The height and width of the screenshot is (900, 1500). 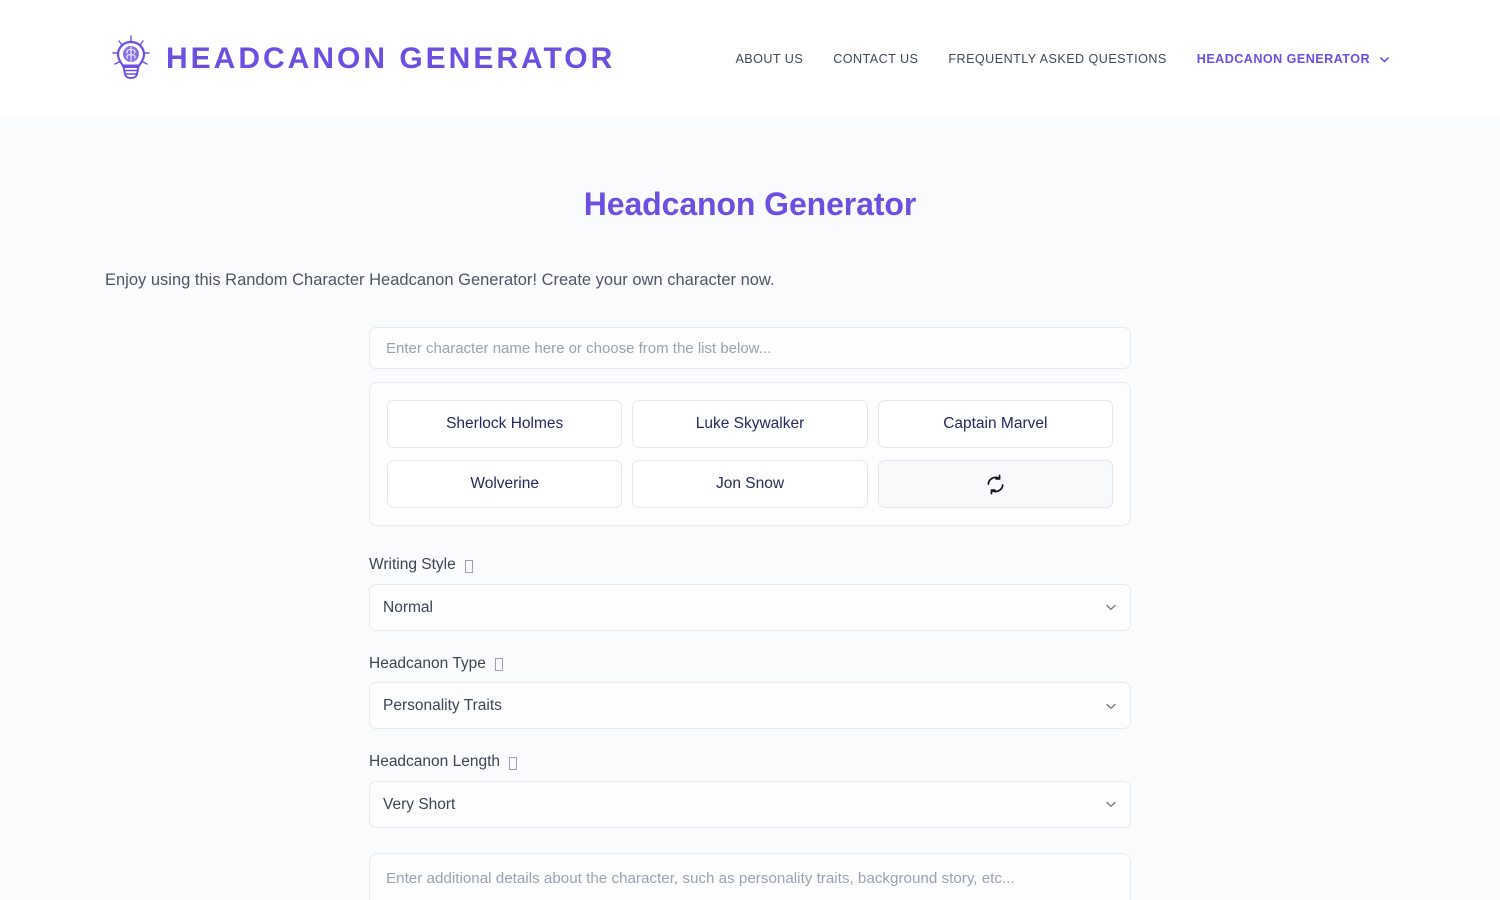 I want to click on nav-item-headcanon-generator-label: HEADCANON GENERATOR, so click(x=1283, y=59).